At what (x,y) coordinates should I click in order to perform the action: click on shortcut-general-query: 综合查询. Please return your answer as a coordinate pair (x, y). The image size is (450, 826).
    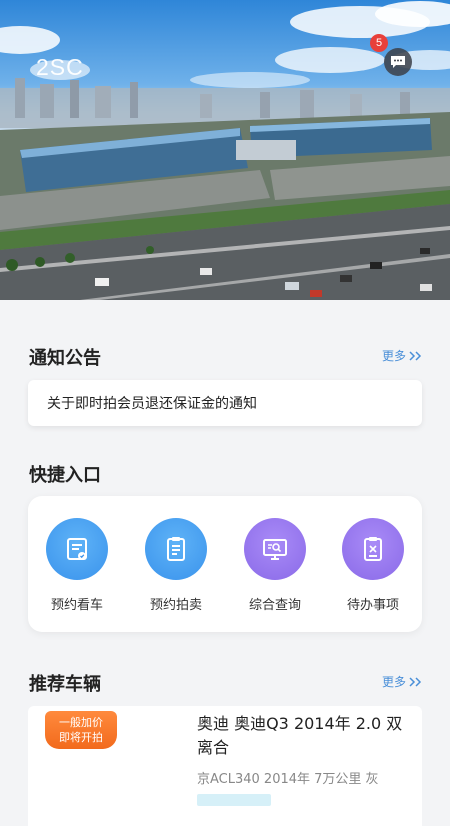
    Looking at the image, I should click on (275, 565).